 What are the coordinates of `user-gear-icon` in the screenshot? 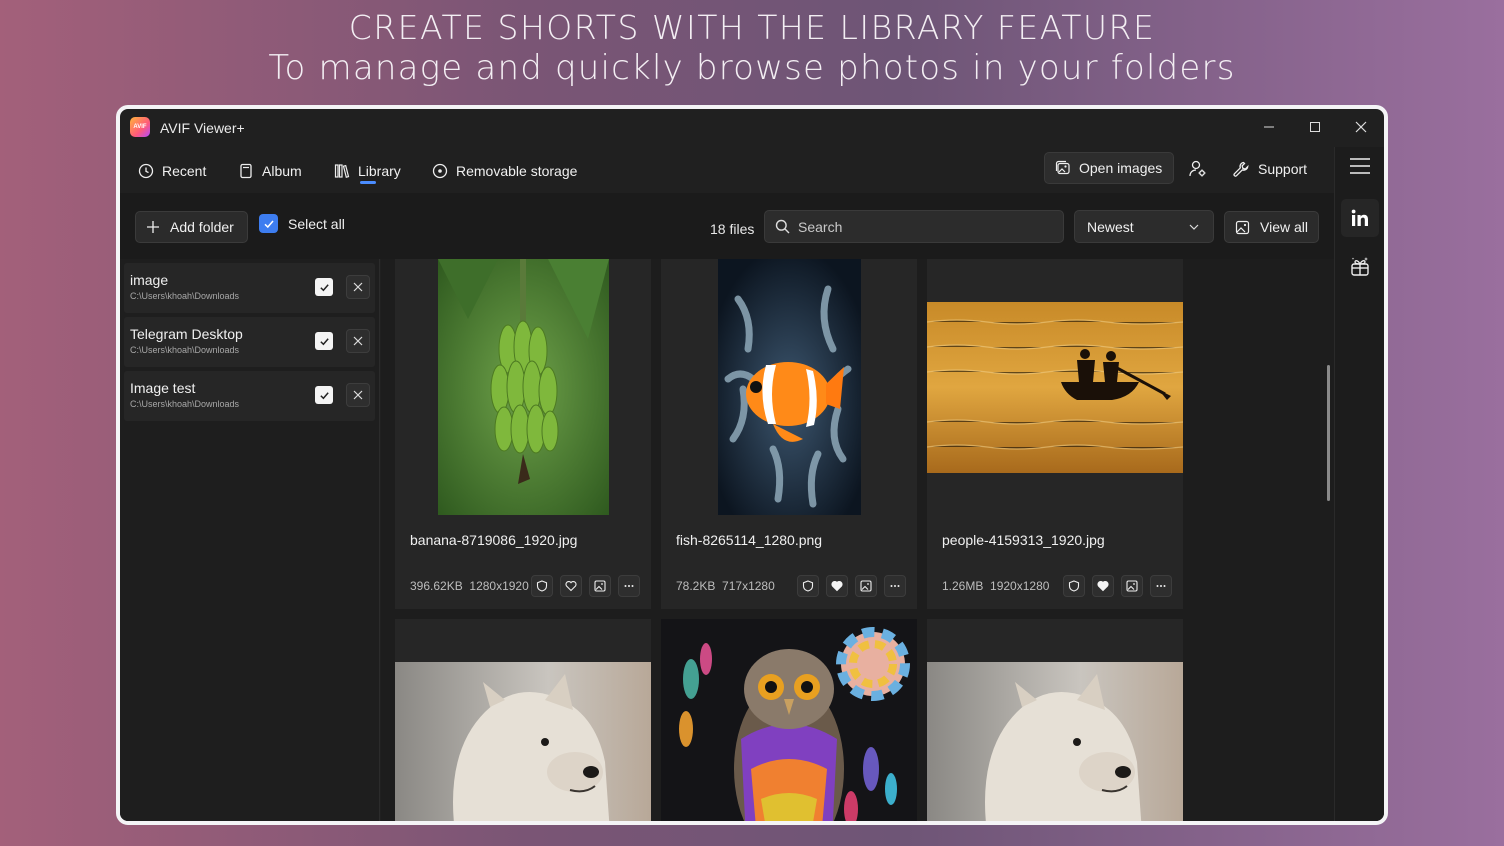 It's located at (1197, 168).